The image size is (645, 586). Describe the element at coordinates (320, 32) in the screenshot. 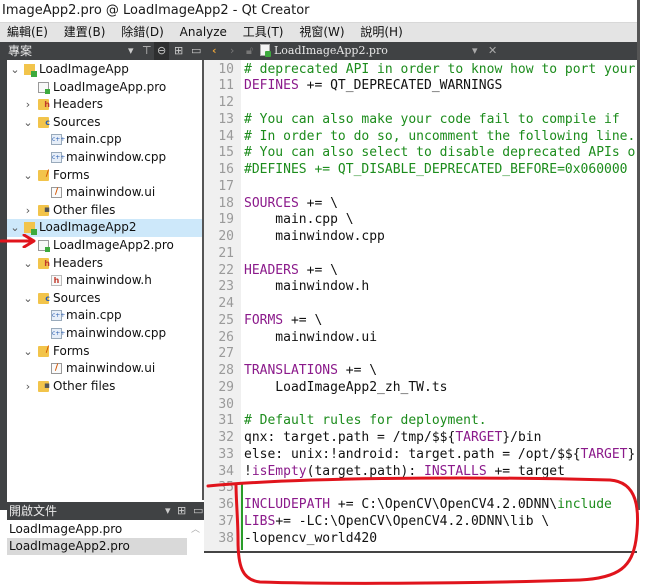

I see `menu-window: 視窗(W)` at that location.